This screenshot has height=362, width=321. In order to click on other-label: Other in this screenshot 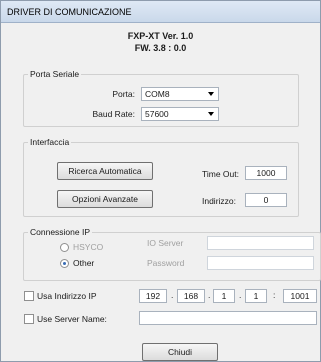, I will do `click(84, 263)`.